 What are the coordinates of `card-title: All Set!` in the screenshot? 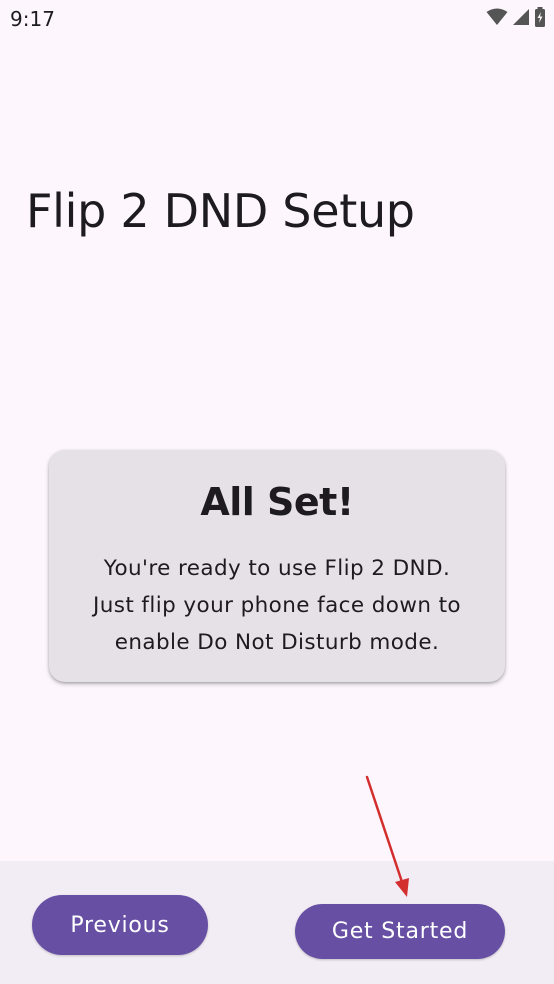 It's located at (277, 502).